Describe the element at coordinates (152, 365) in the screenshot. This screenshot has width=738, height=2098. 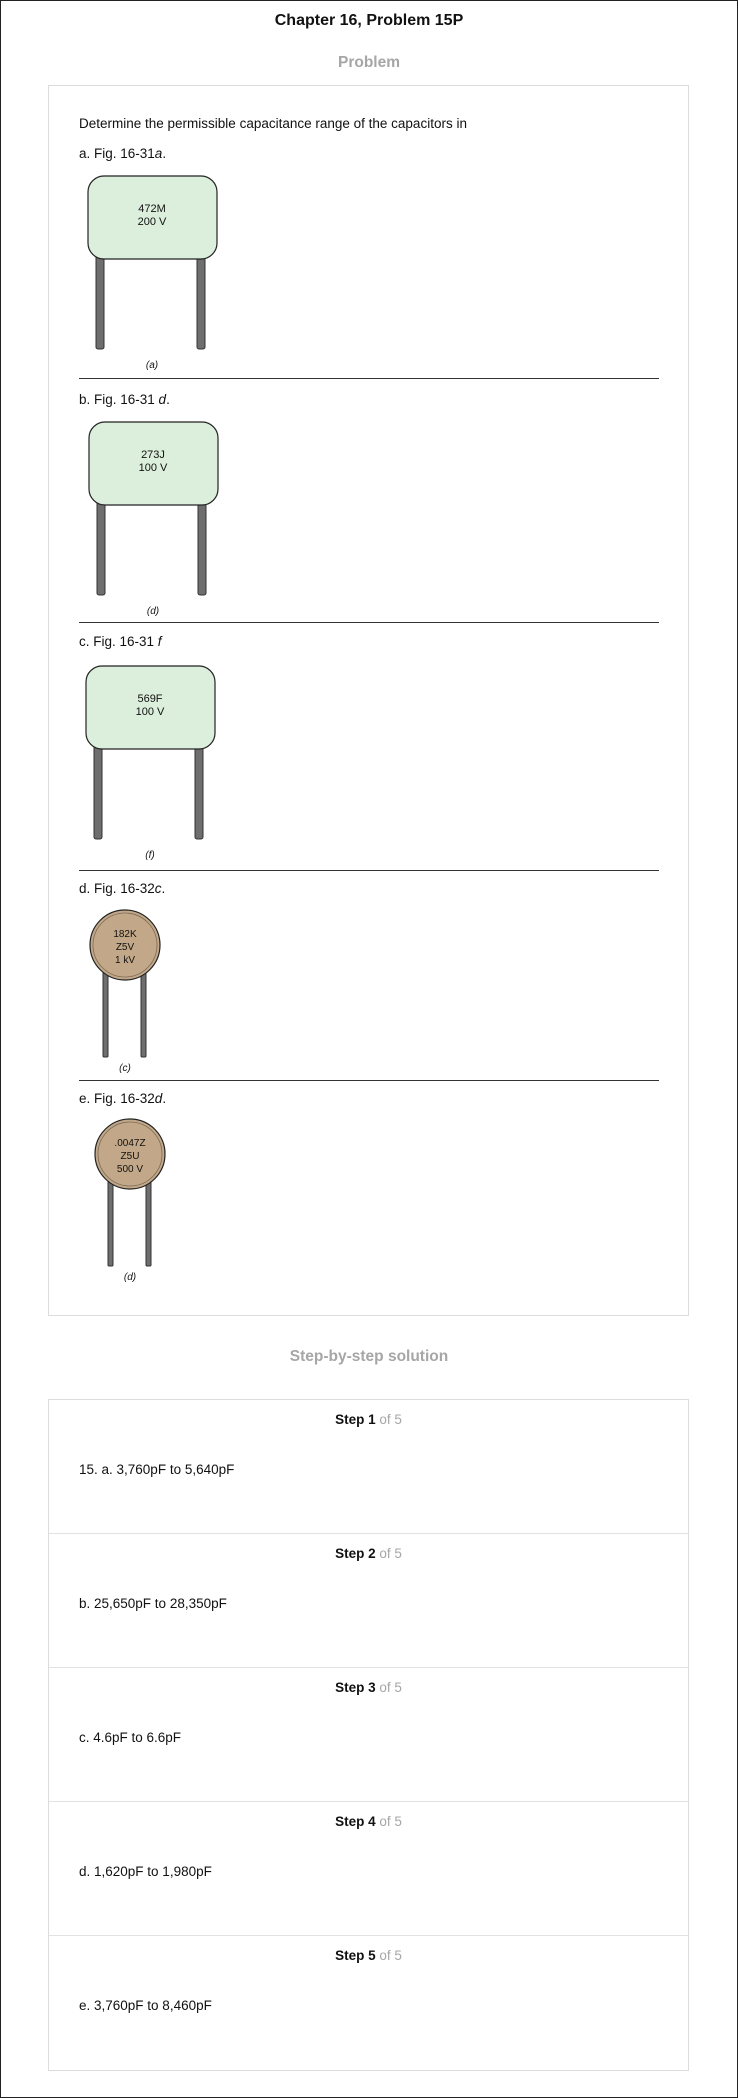
I see `figure-caption: (a)` at that location.